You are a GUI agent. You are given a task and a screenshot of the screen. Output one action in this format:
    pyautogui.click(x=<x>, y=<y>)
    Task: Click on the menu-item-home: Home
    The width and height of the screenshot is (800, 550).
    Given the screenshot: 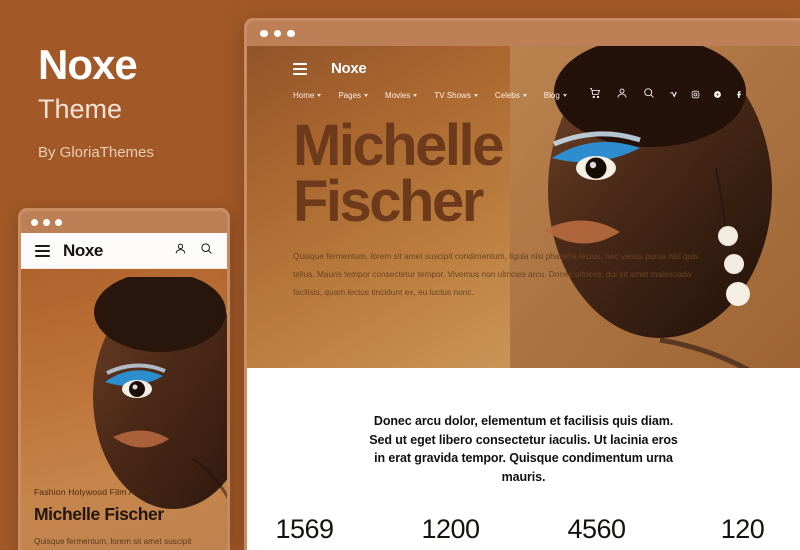 What is the action you would take?
    pyautogui.click(x=307, y=95)
    